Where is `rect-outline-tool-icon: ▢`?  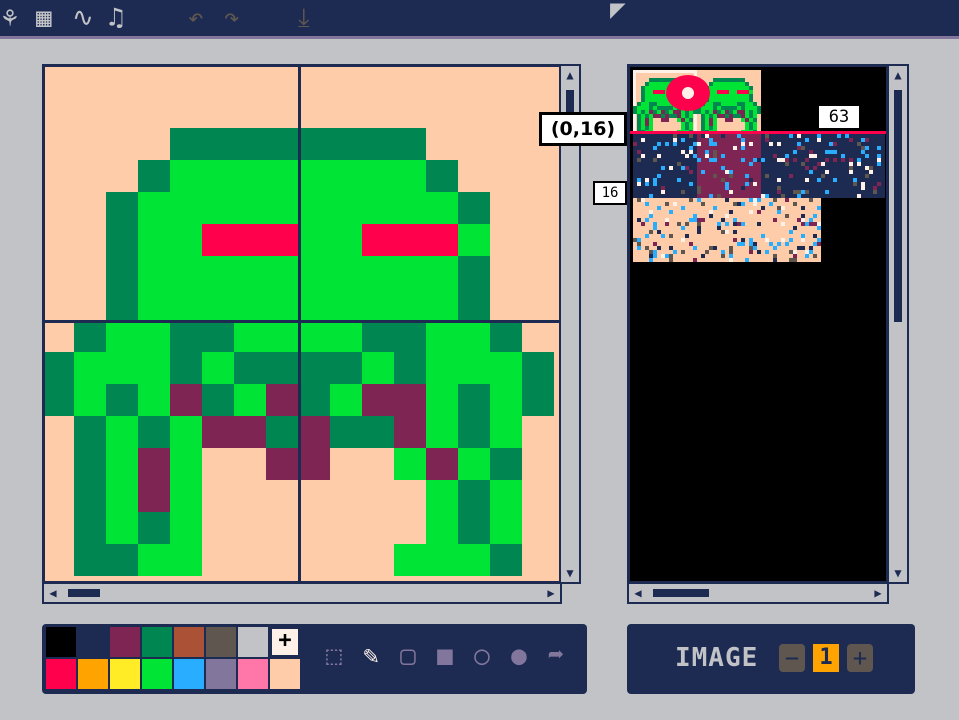
rect-outline-tool-icon: ▢ is located at coordinates (408, 656).